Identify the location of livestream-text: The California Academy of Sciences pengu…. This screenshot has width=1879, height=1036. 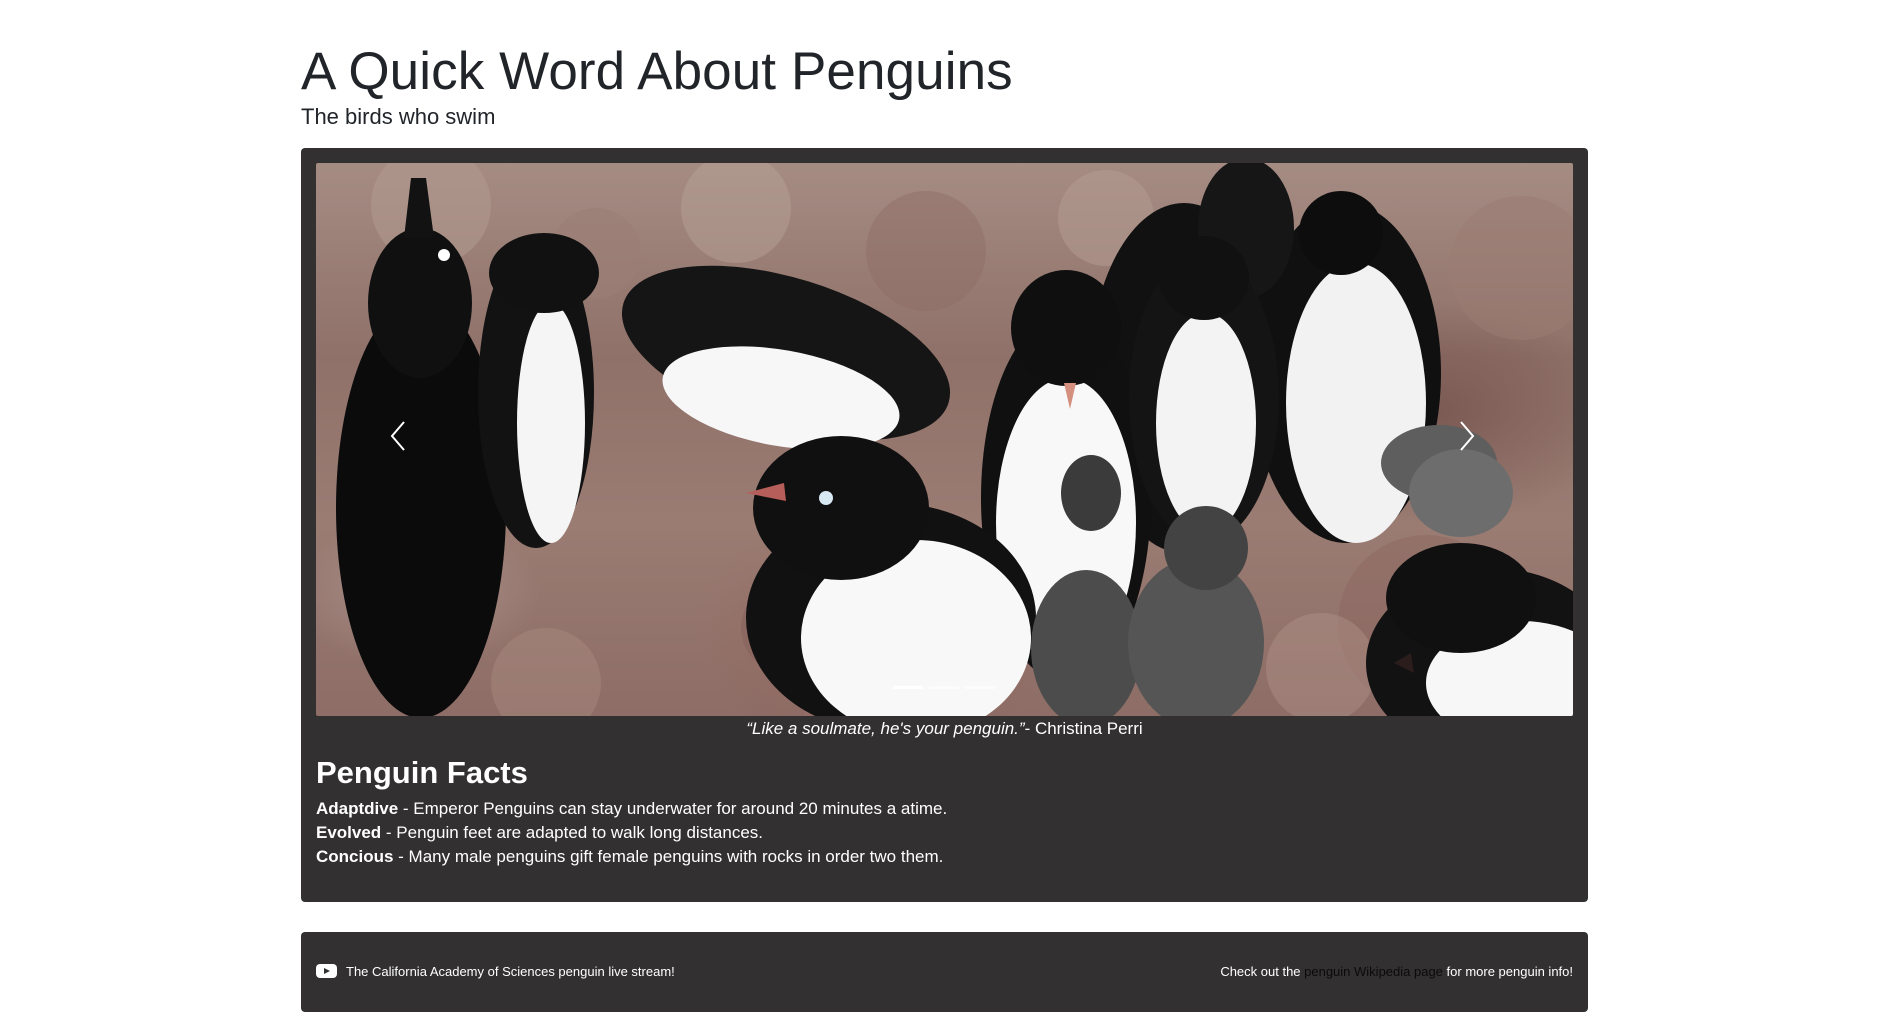
(510, 971).